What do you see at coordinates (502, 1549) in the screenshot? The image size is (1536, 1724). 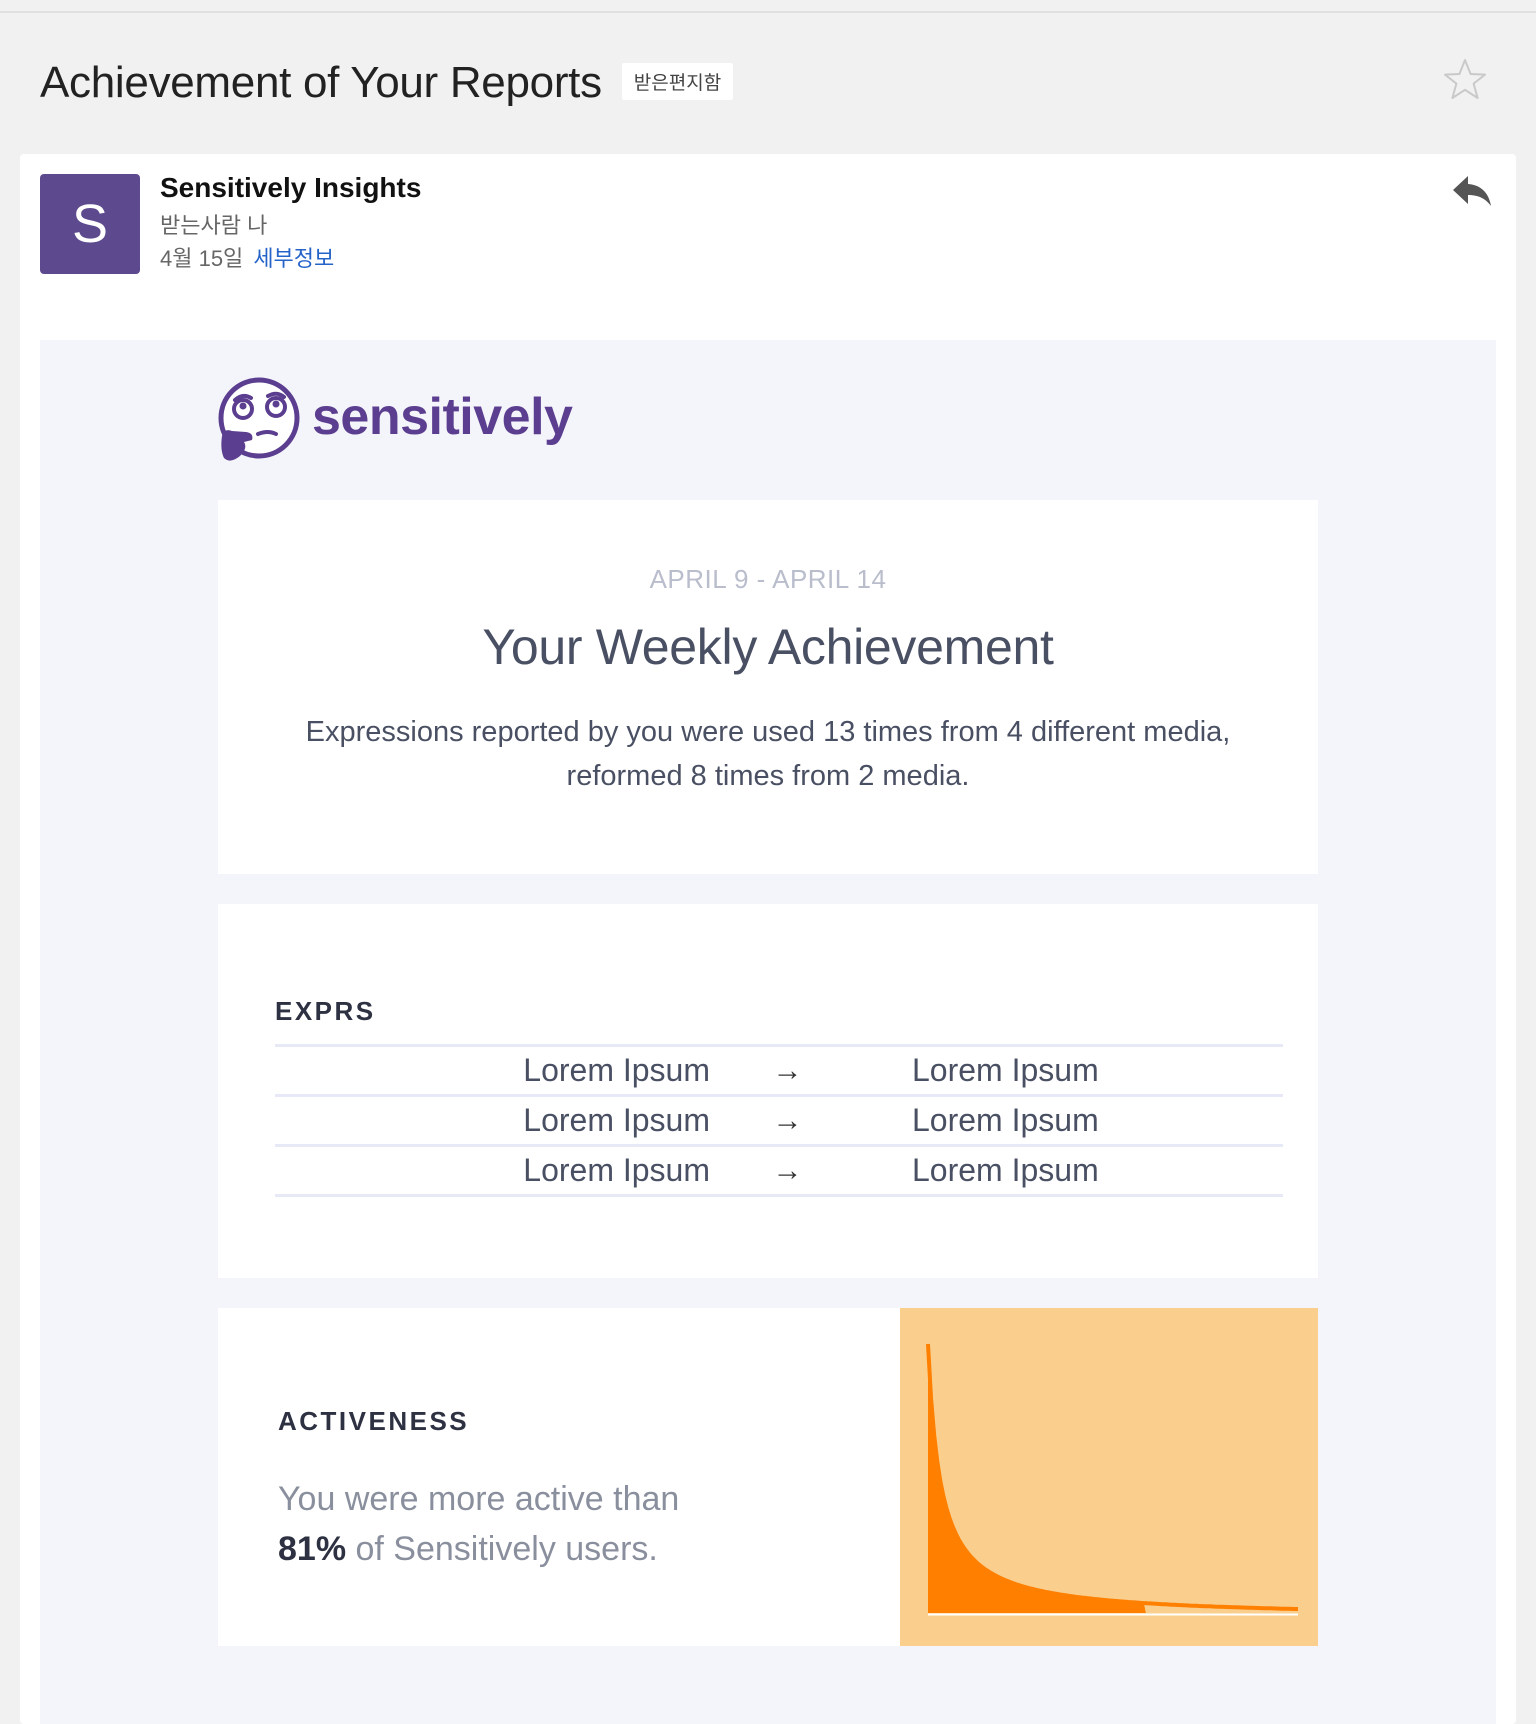 I see `activeness-line-2: of Sensitively users.` at bounding box center [502, 1549].